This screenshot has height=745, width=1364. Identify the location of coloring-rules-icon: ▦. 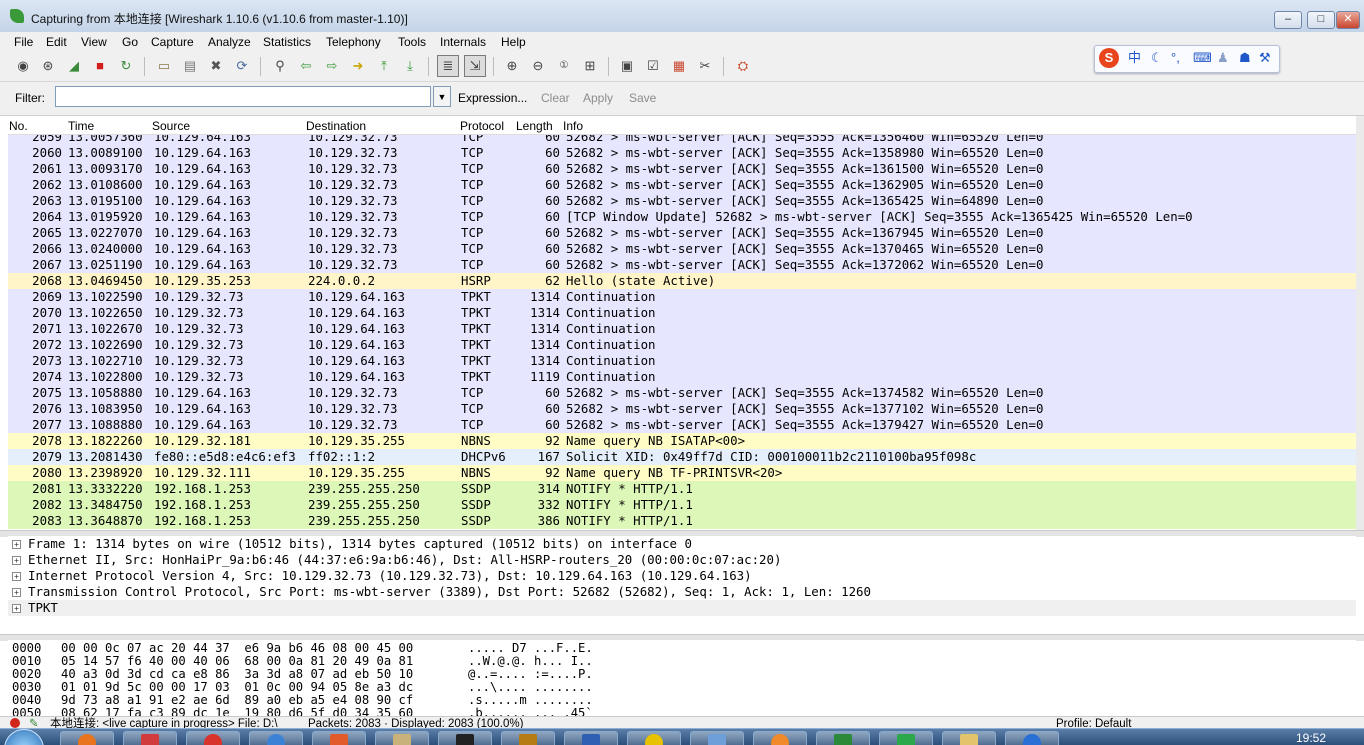
(679, 66).